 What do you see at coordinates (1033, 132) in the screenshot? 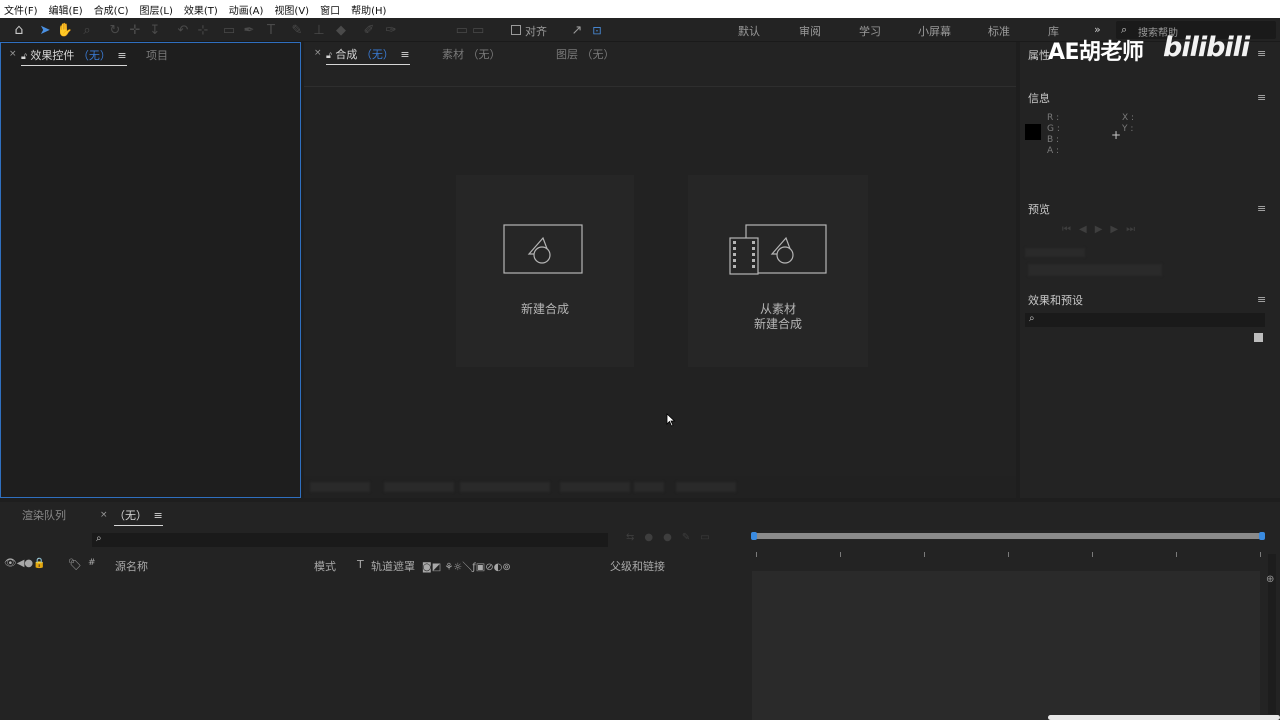
I see `info-color-swatch` at bounding box center [1033, 132].